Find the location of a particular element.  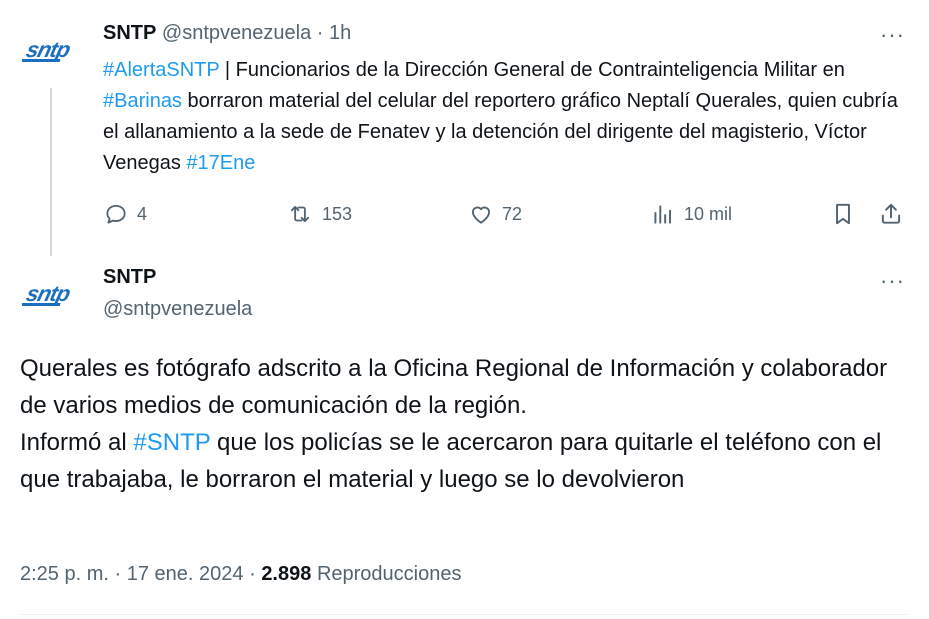

share-button is located at coordinates (891, 214).